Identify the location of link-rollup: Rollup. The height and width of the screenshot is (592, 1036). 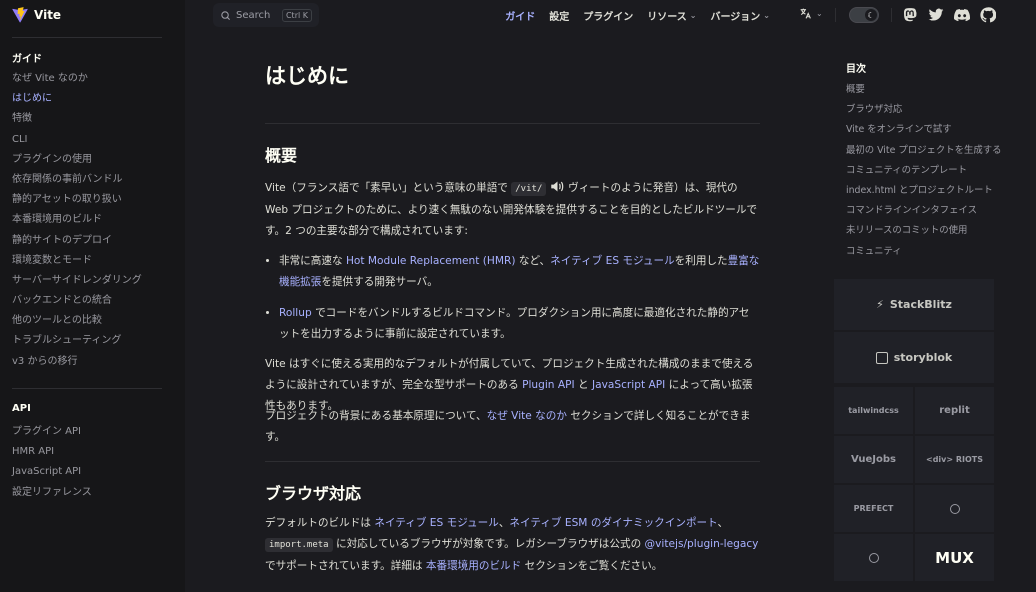
(295, 313).